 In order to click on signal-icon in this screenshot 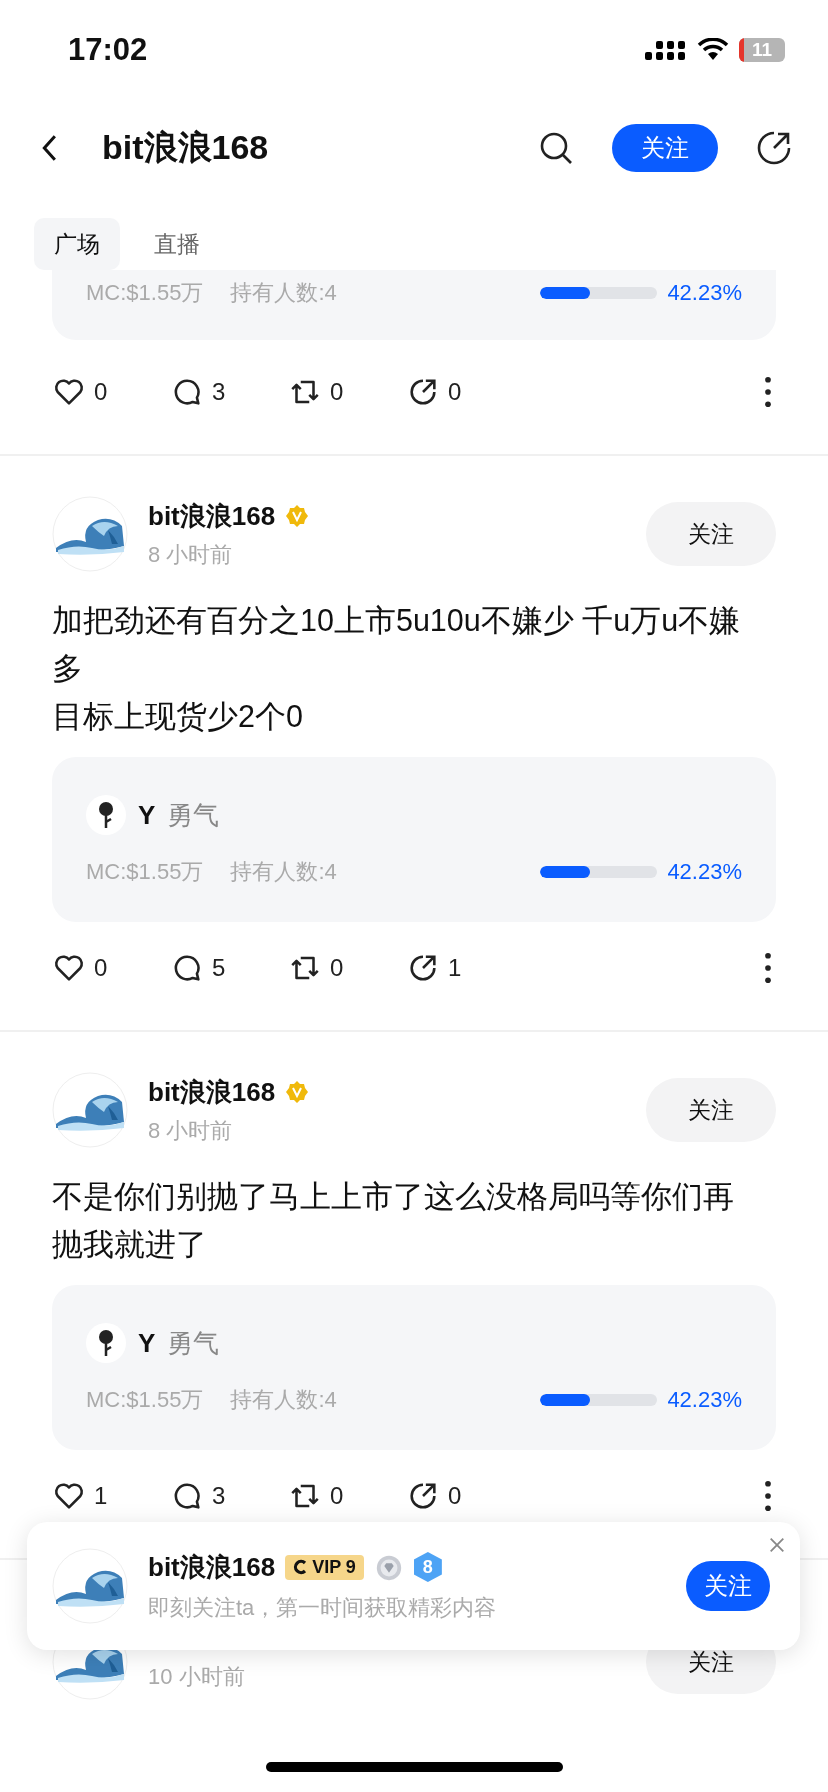, I will do `click(666, 50)`.